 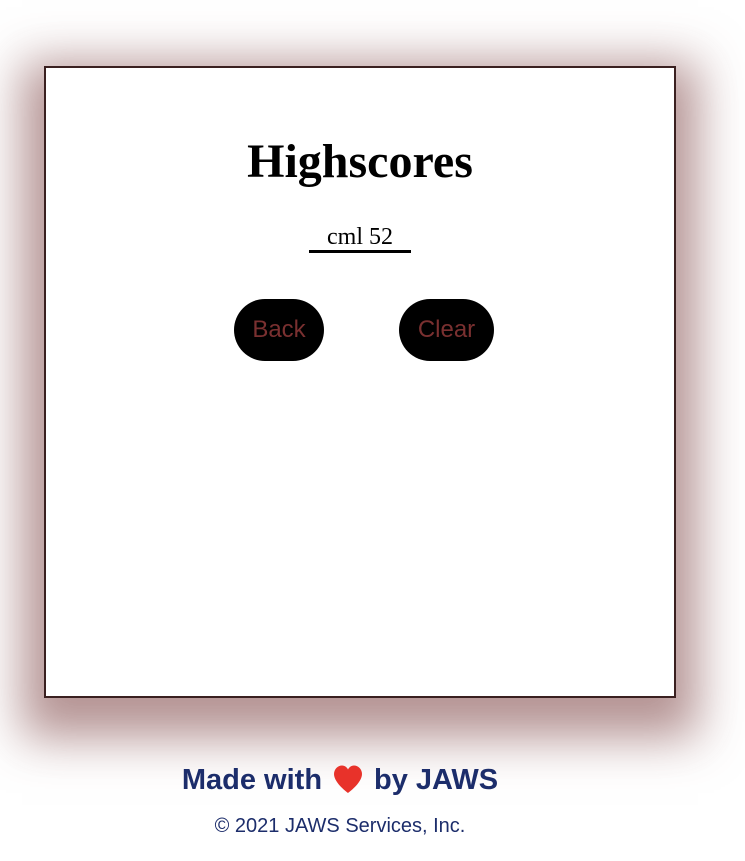 I want to click on highscore-list: cml 52, so click(x=360, y=238).